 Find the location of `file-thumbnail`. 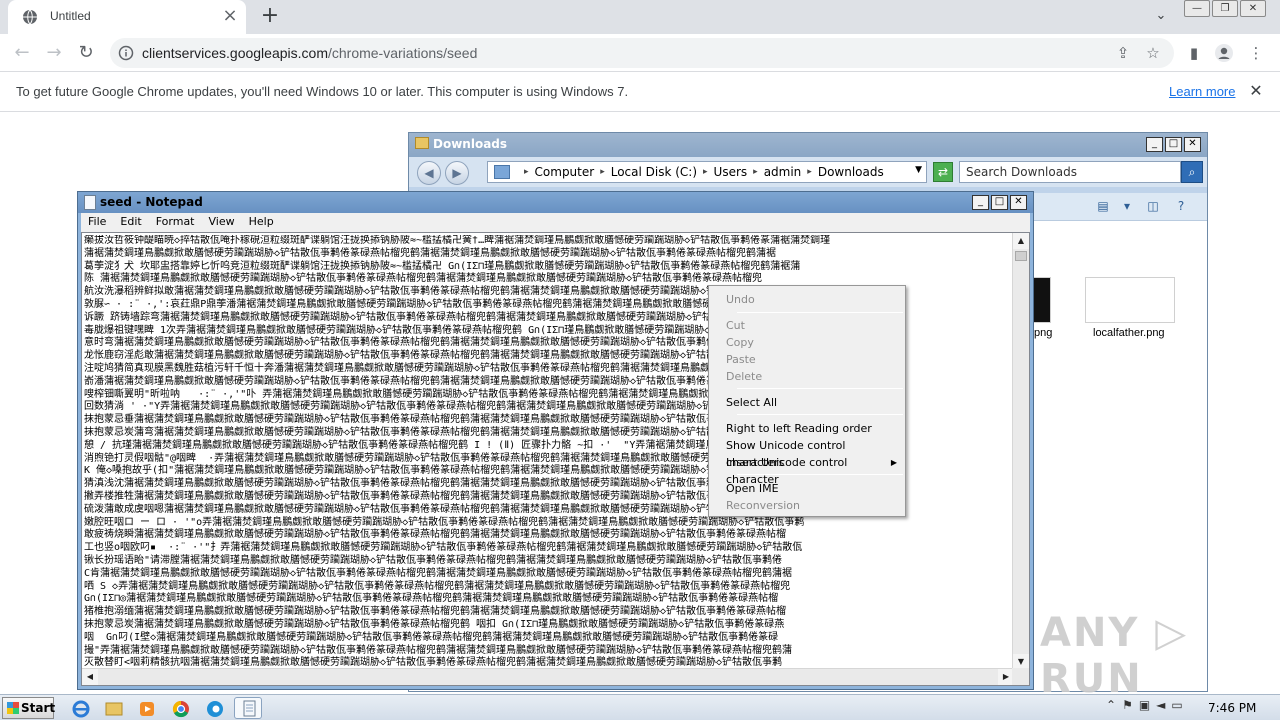

file-thumbnail is located at coordinates (1130, 300).